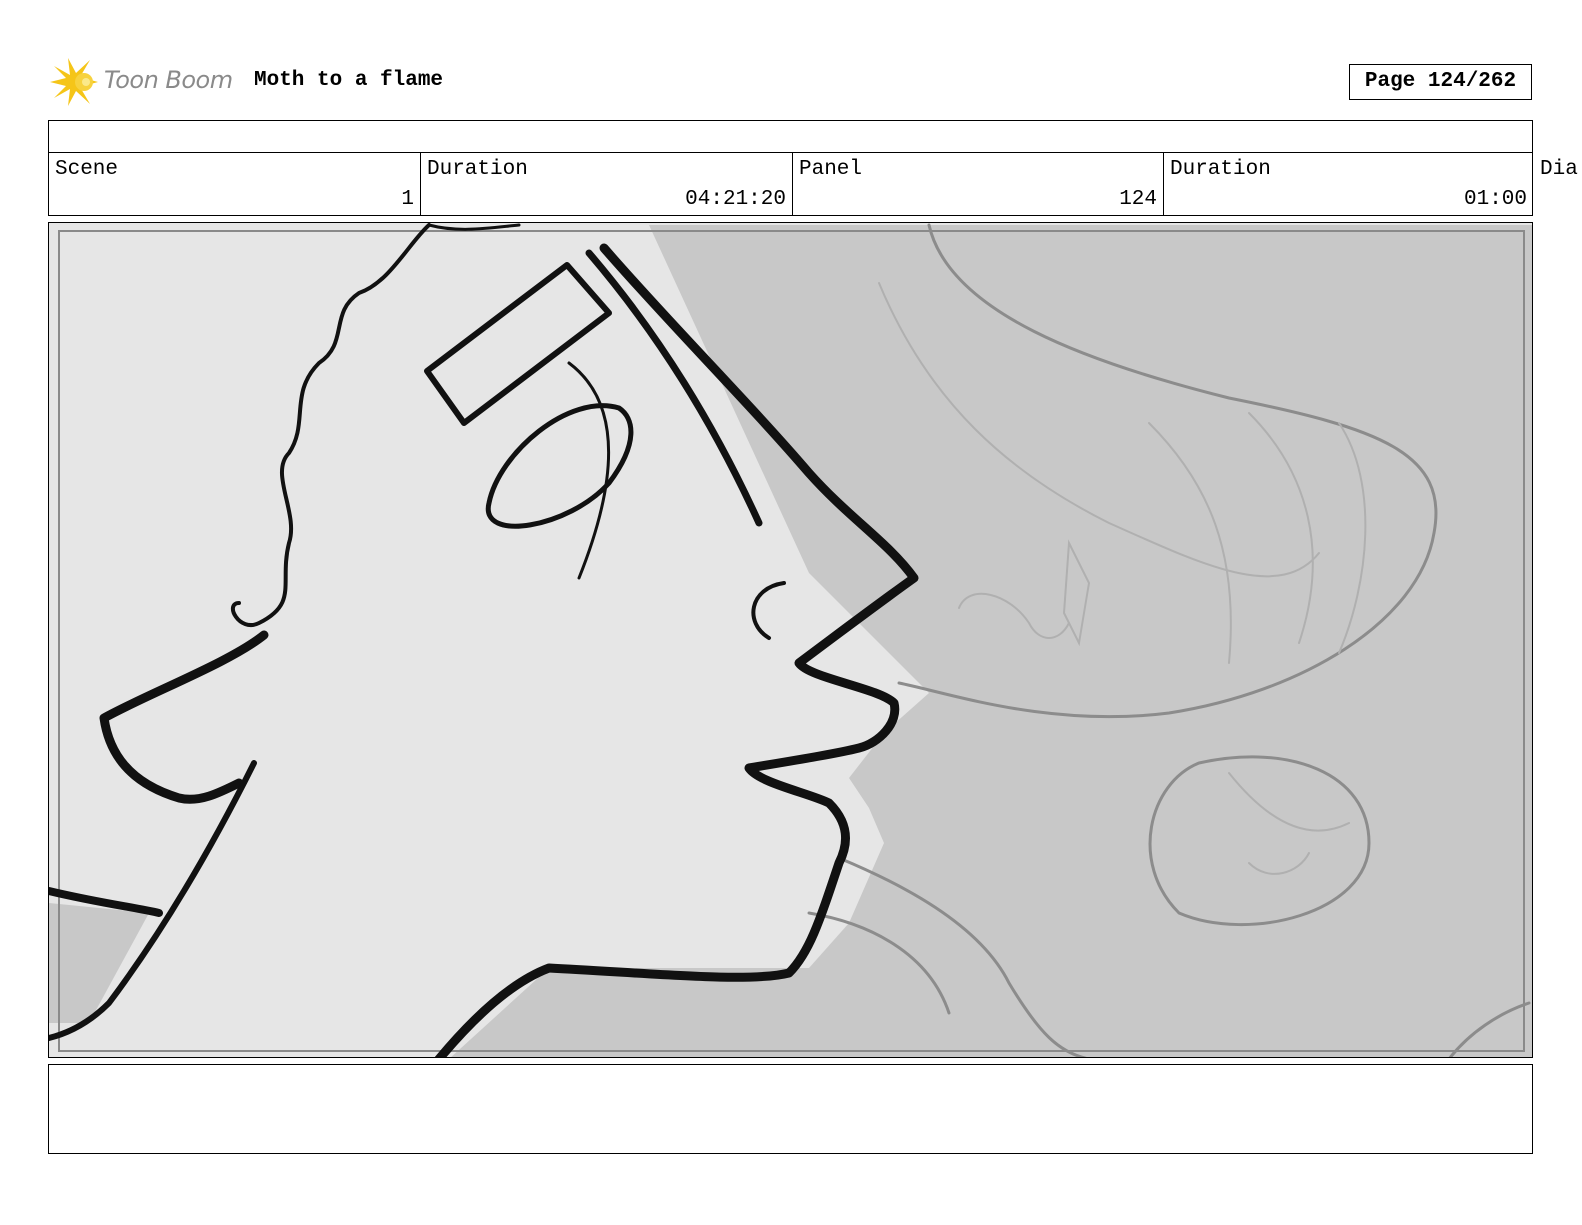  What do you see at coordinates (87, 169) in the screenshot?
I see `scene-label: Scene` at bounding box center [87, 169].